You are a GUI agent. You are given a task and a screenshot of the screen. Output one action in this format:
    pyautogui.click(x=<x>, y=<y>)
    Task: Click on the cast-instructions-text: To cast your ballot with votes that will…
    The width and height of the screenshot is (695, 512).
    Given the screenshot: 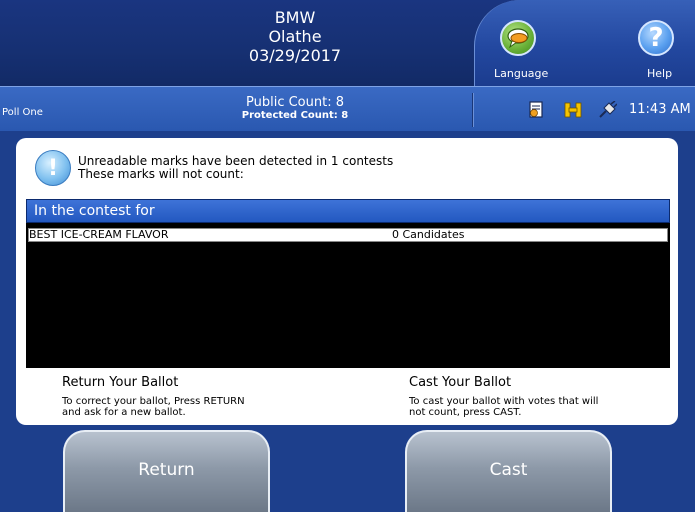 What is the action you would take?
    pyautogui.click(x=503, y=407)
    